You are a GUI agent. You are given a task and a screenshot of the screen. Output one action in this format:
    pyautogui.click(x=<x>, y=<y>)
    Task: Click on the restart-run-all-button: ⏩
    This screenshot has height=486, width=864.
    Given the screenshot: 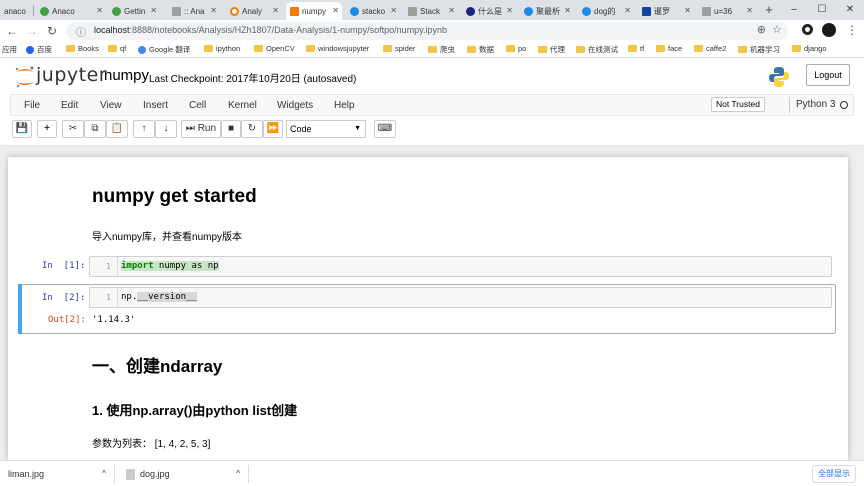 What is the action you would take?
    pyautogui.click(x=273, y=129)
    